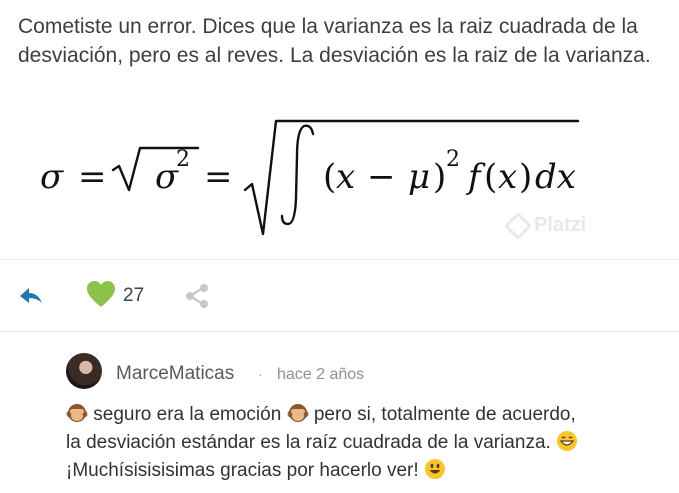 Image resolution: width=679 pixels, height=493 pixels. What do you see at coordinates (175, 374) in the screenshot?
I see `username: MarceMaticas` at bounding box center [175, 374].